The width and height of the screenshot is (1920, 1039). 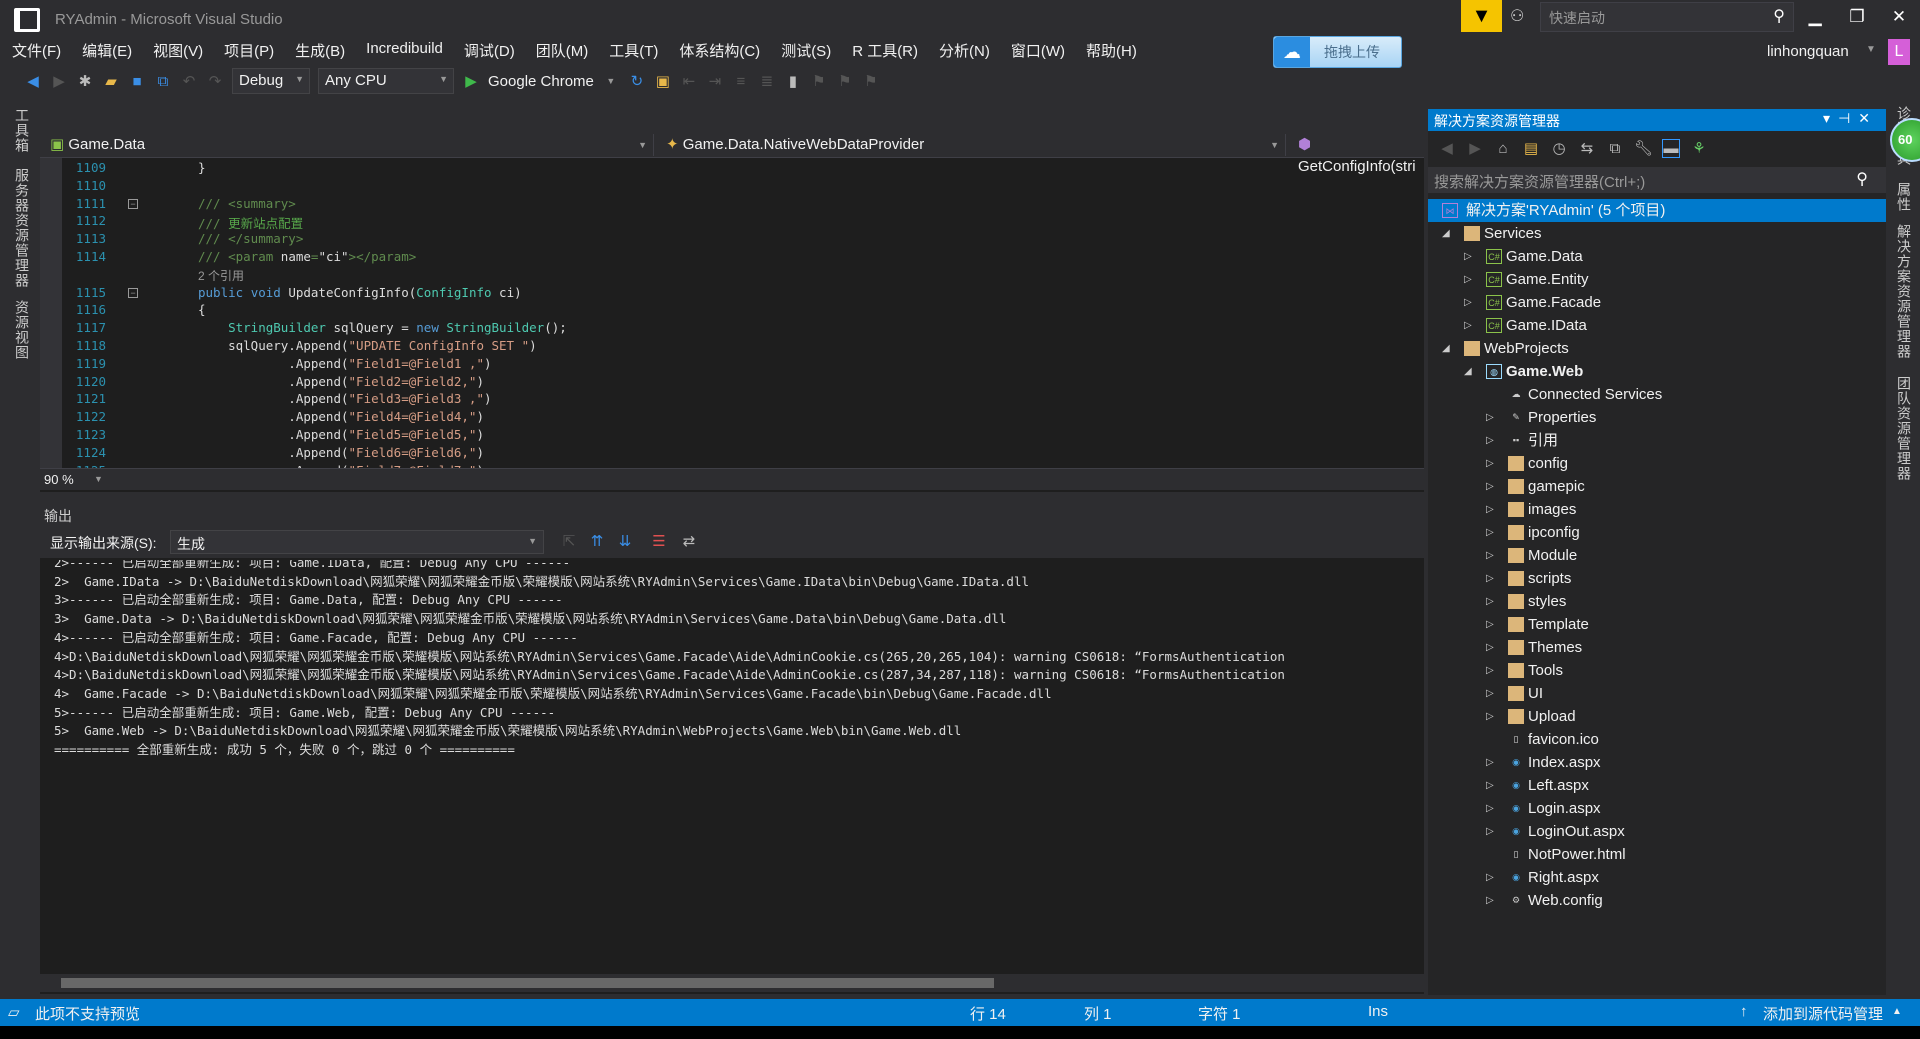 I want to click on back-icon: ◀, so click(x=1447, y=148).